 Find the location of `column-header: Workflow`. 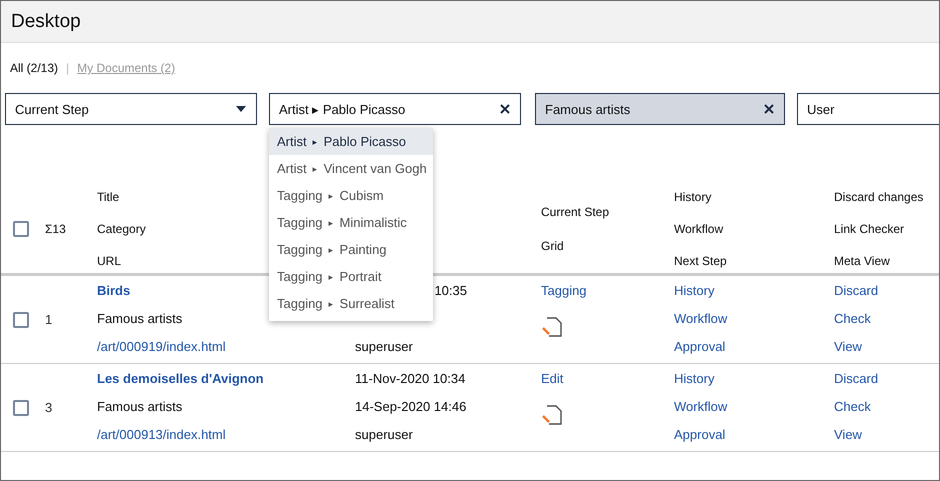

column-header: Workflow is located at coordinates (754, 229).